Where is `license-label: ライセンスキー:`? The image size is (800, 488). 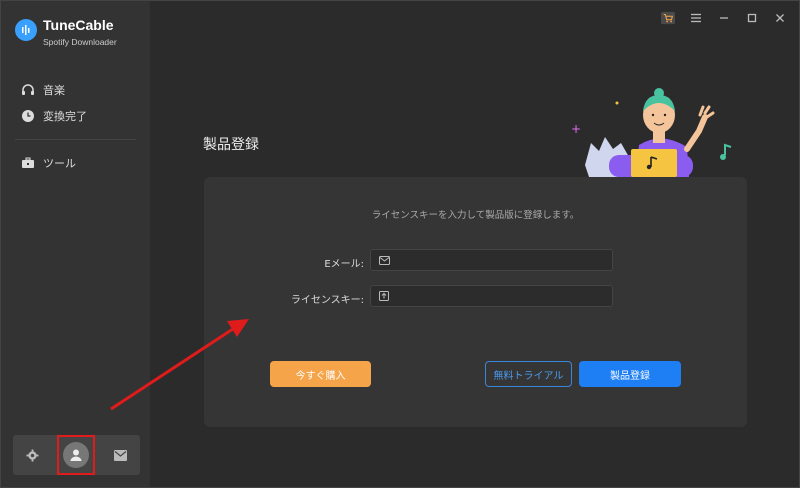 license-label: ライセンスキー: is located at coordinates (327, 300).